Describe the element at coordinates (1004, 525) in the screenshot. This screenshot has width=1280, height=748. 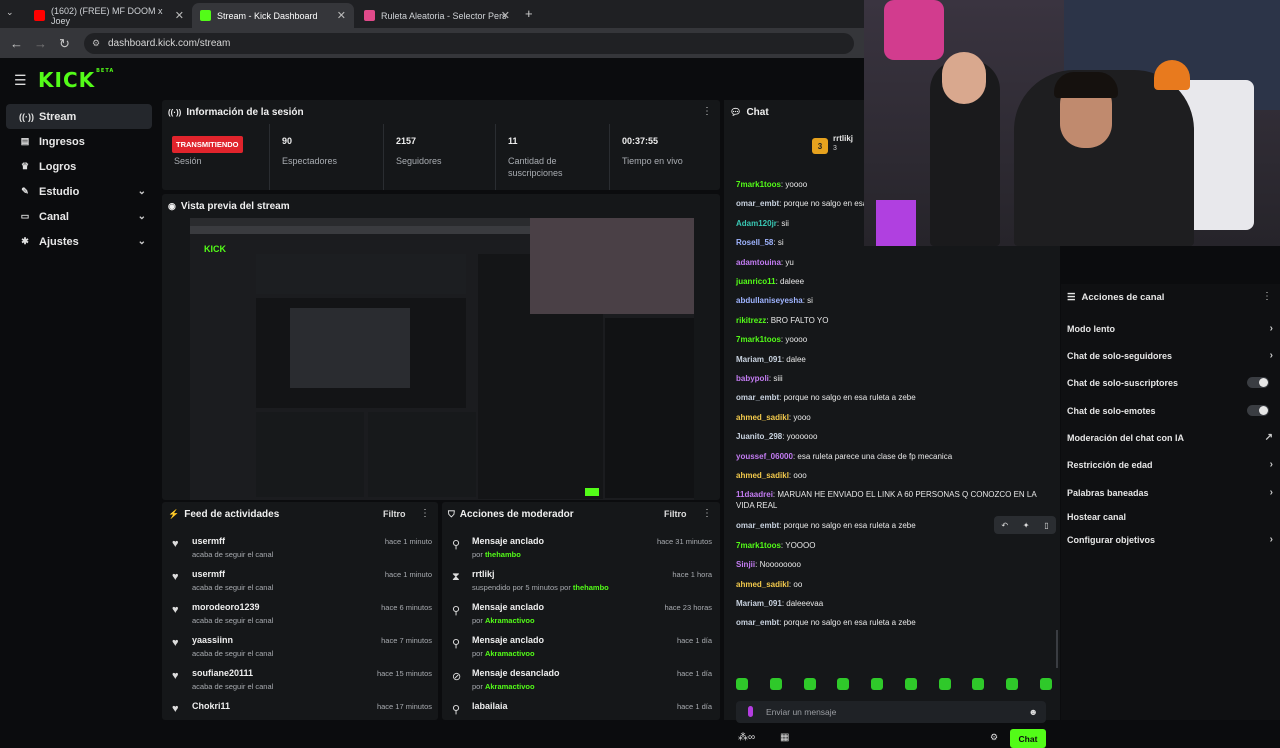
I see `reply-icon: ↶` at that location.